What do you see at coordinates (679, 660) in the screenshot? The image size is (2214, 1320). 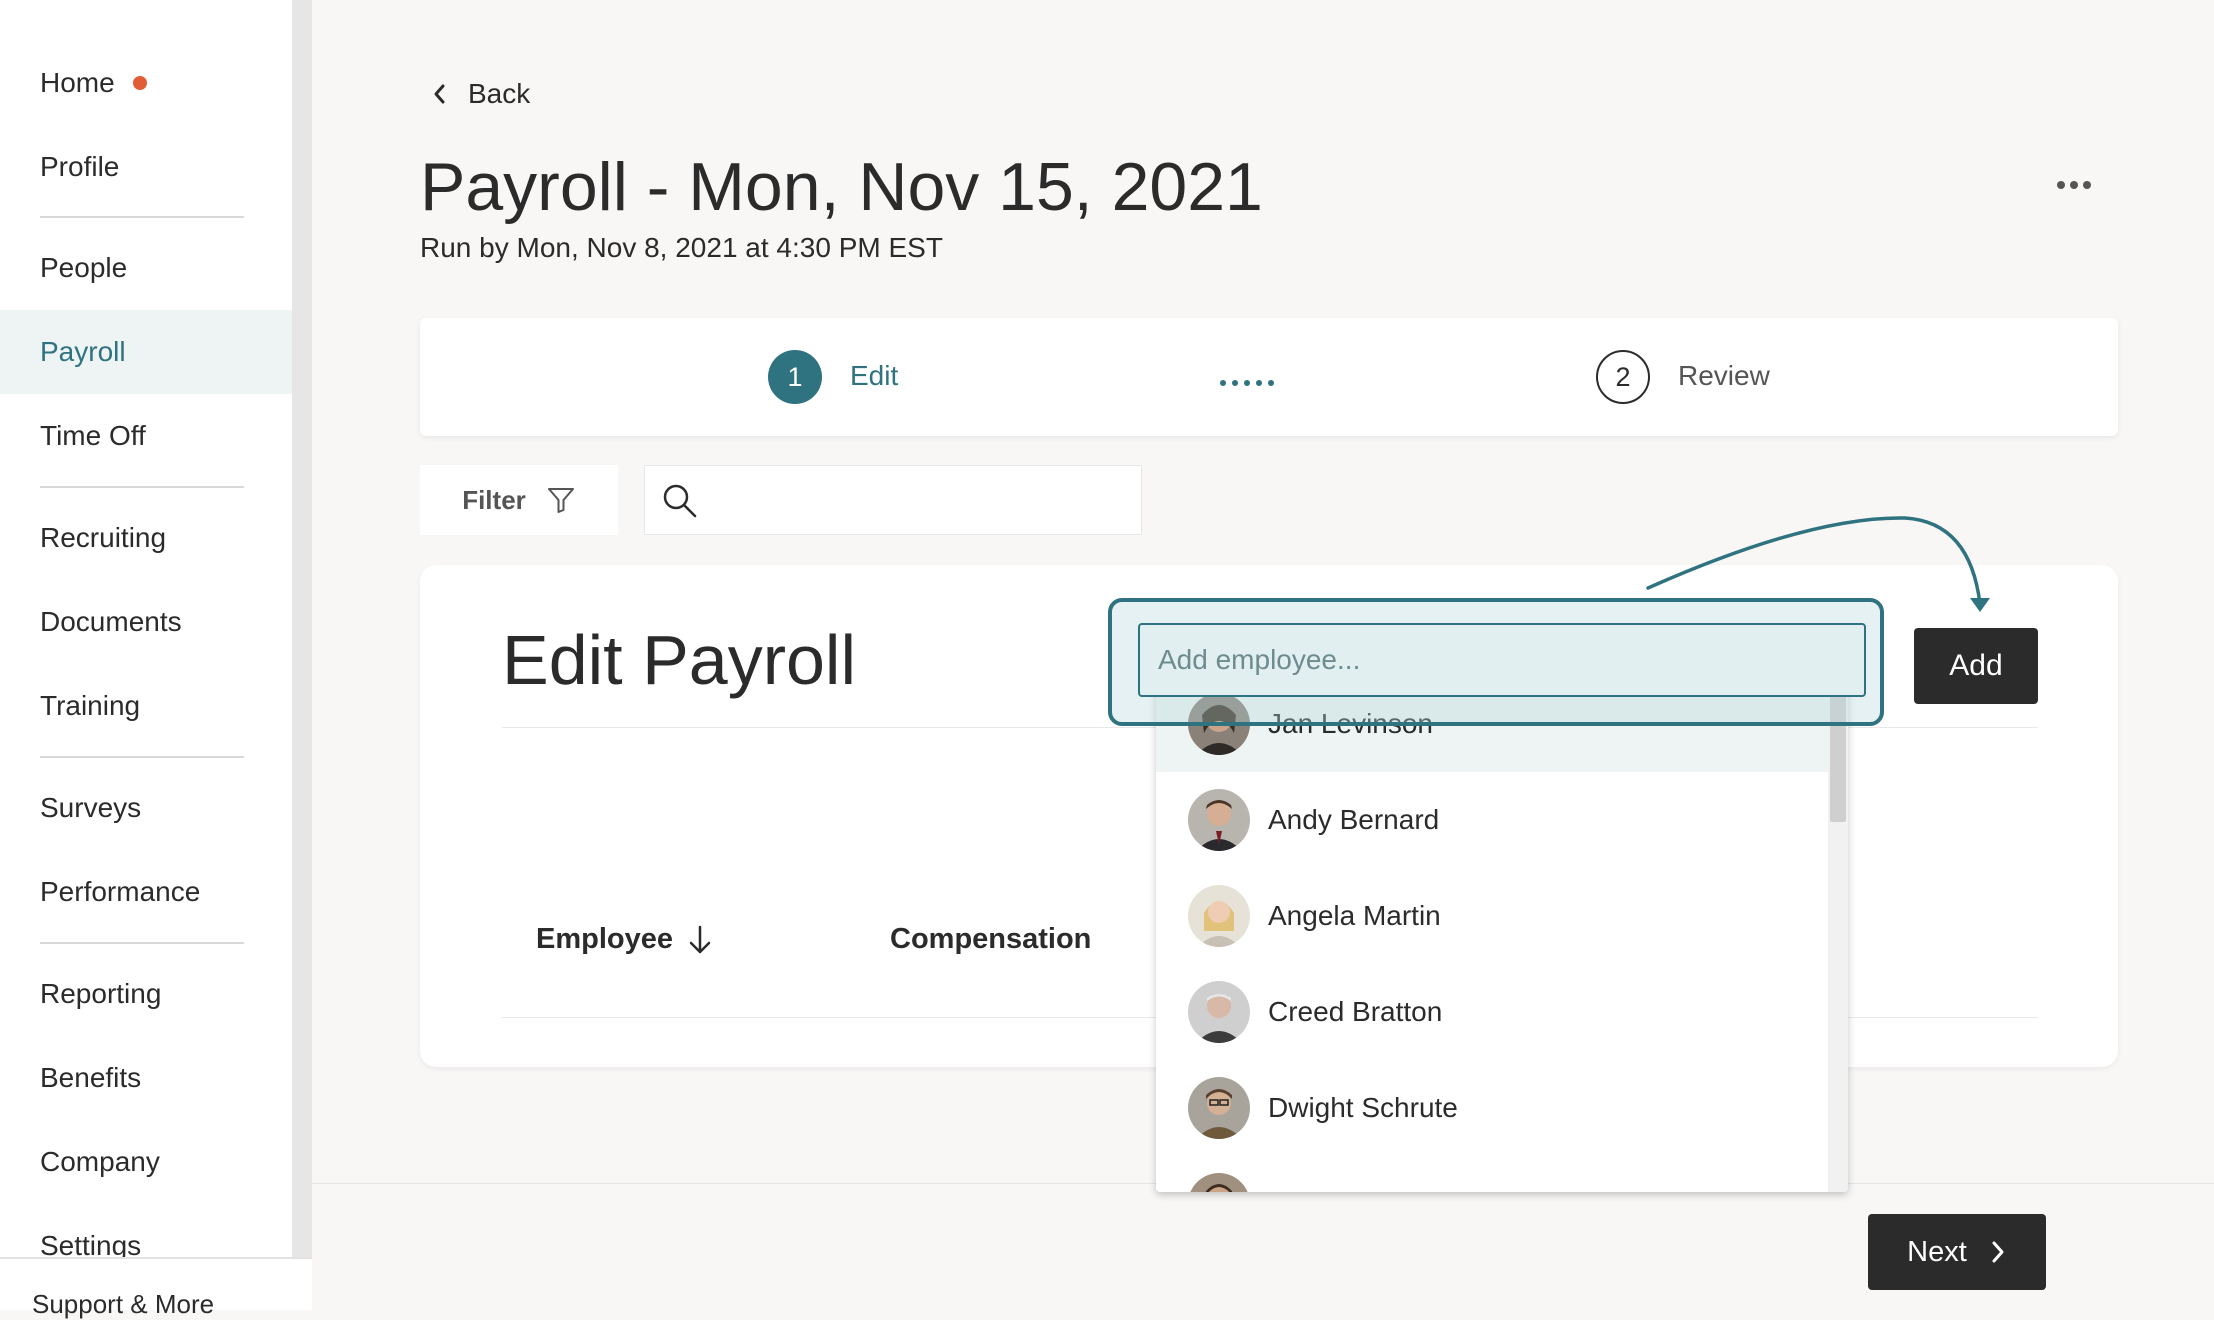 I see `edit-payroll-title: Edit Payroll` at bounding box center [679, 660].